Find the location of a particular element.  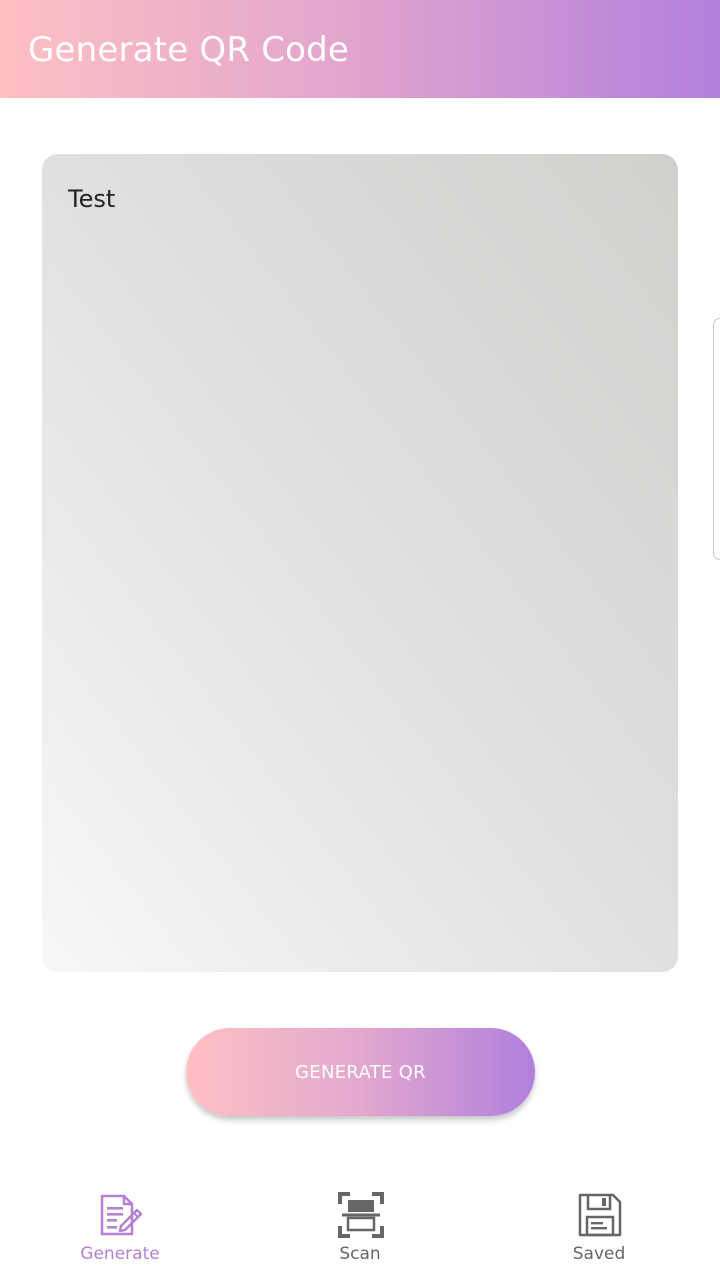

nav-item-scan: Scan is located at coordinates (360, 1228).